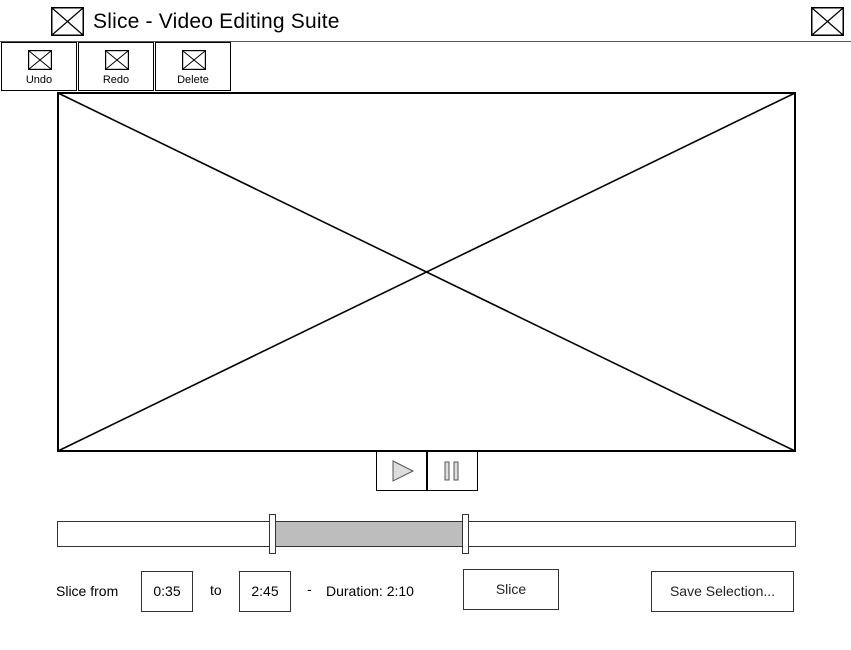 The image size is (851, 650). I want to click on window-title: Slice - Video Editing Suite, so click(216, 21).